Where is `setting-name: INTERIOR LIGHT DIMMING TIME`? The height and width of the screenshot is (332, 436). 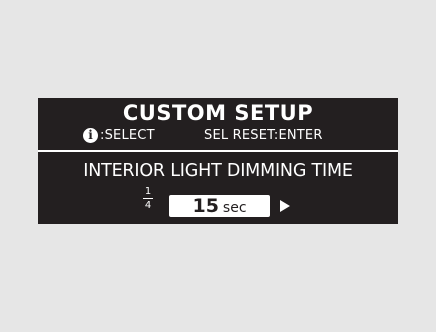
setting-name: INTERIOR LIGHT DIMMING TIME is located at coordinates (218, 171).